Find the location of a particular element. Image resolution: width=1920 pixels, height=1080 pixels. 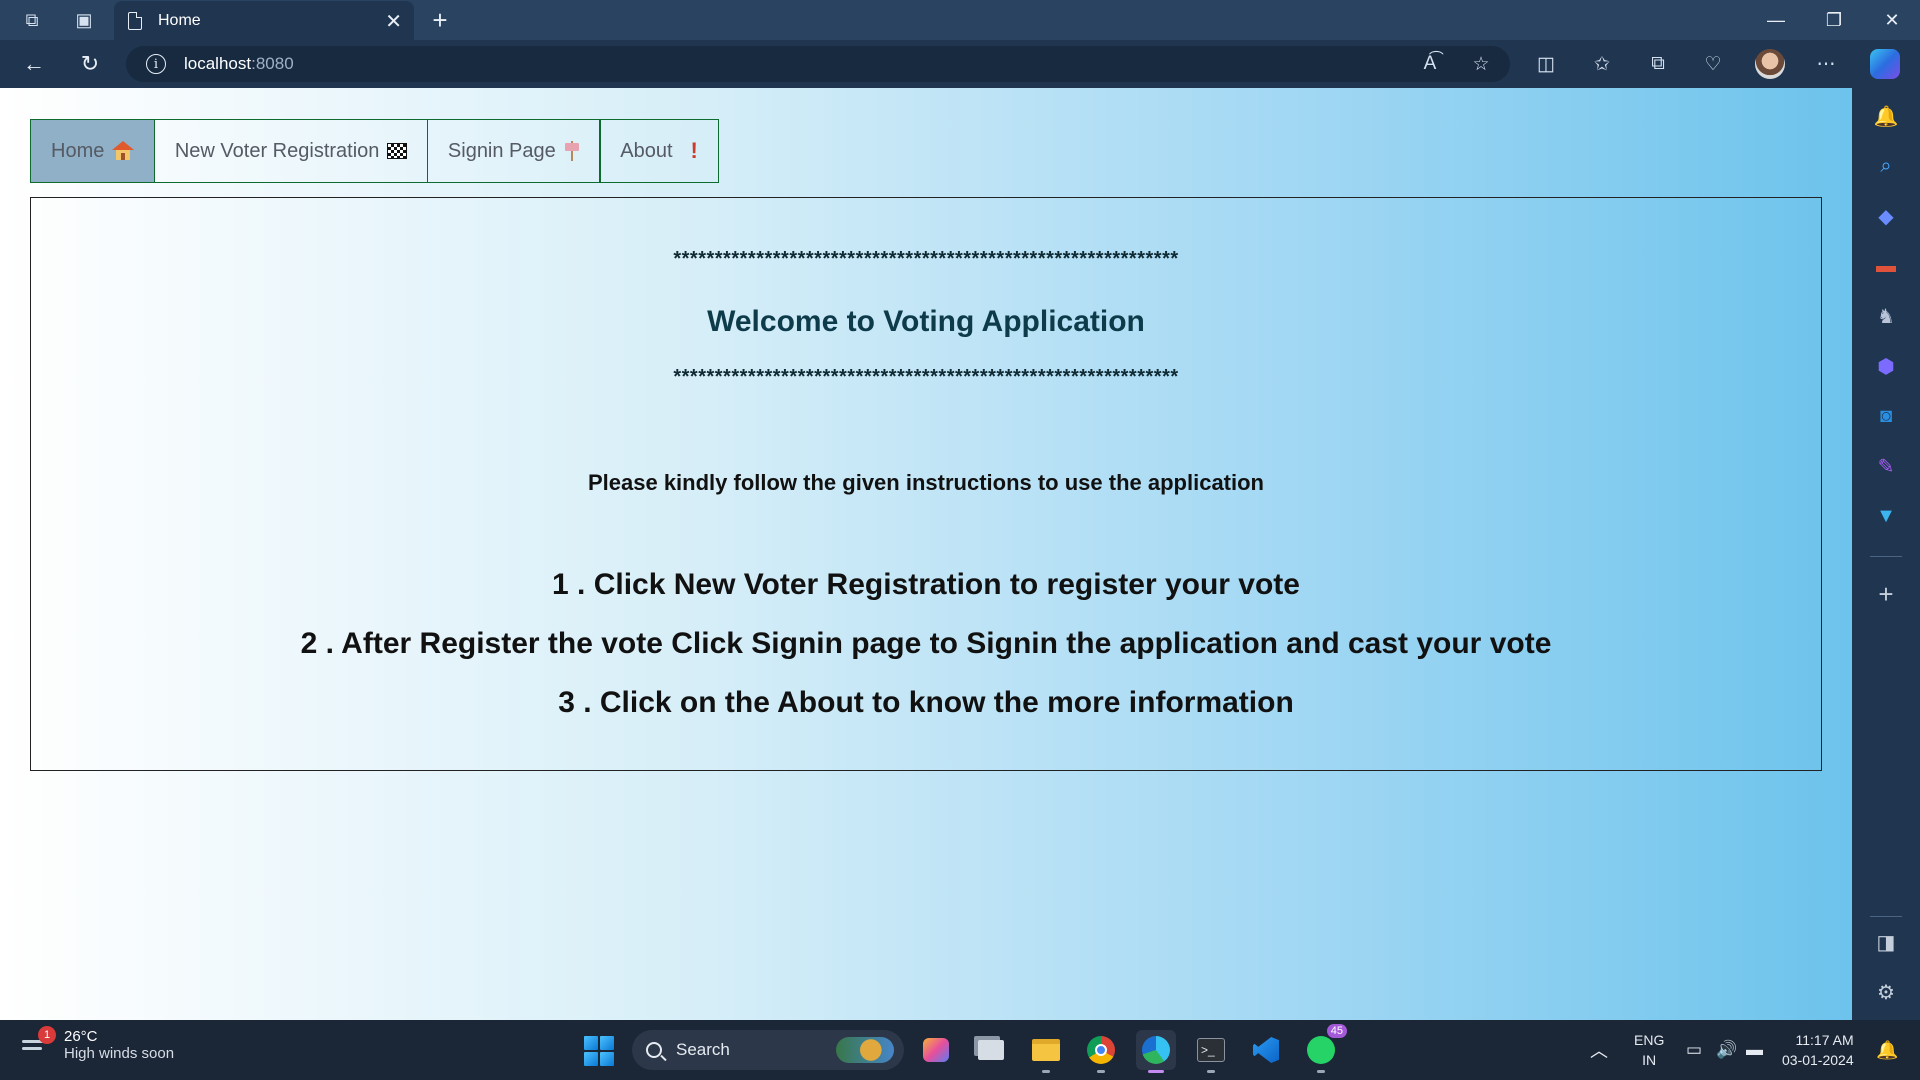

profile-avatar is located at coordinates (1770, 64).